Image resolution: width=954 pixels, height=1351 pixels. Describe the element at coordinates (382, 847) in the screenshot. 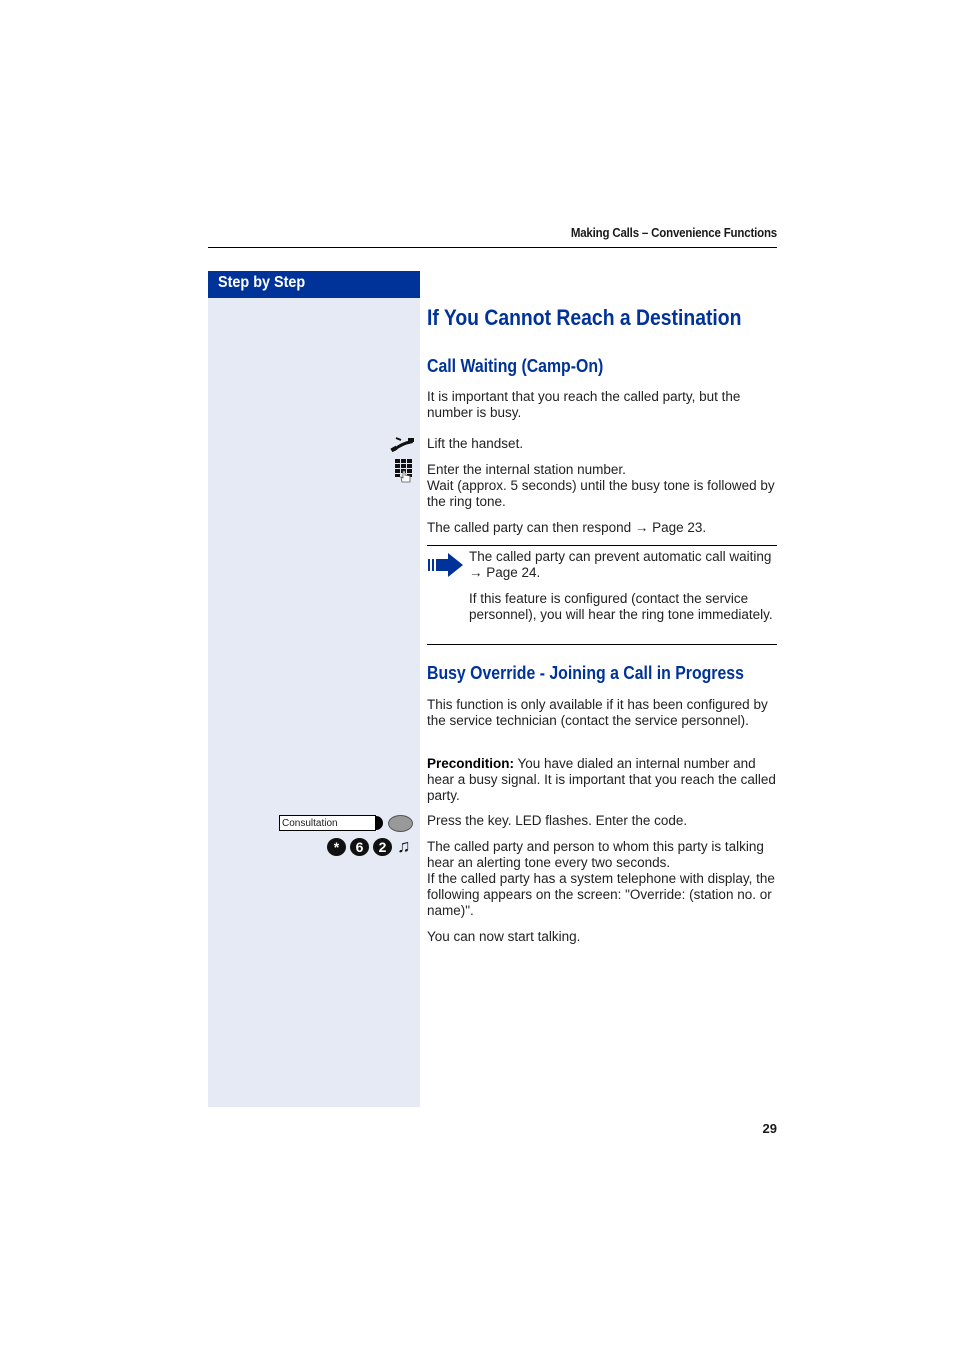

I see `code-key-2: 2` at that location.